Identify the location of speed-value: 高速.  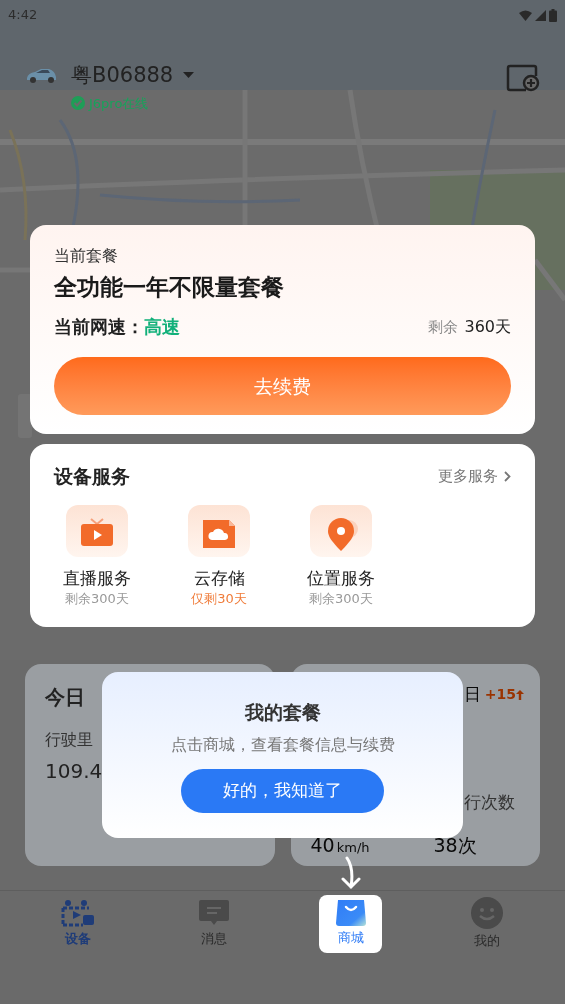
(162, 327).